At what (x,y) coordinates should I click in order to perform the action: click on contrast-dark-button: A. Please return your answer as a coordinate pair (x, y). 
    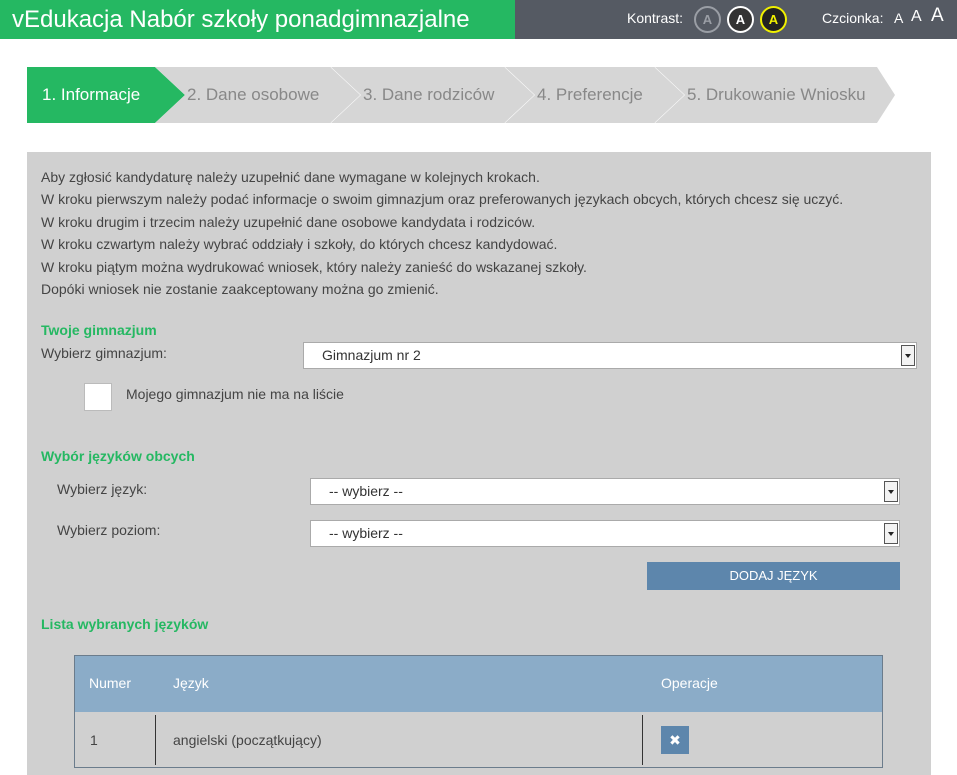
    Looking at the image, I should click on (740, 19).